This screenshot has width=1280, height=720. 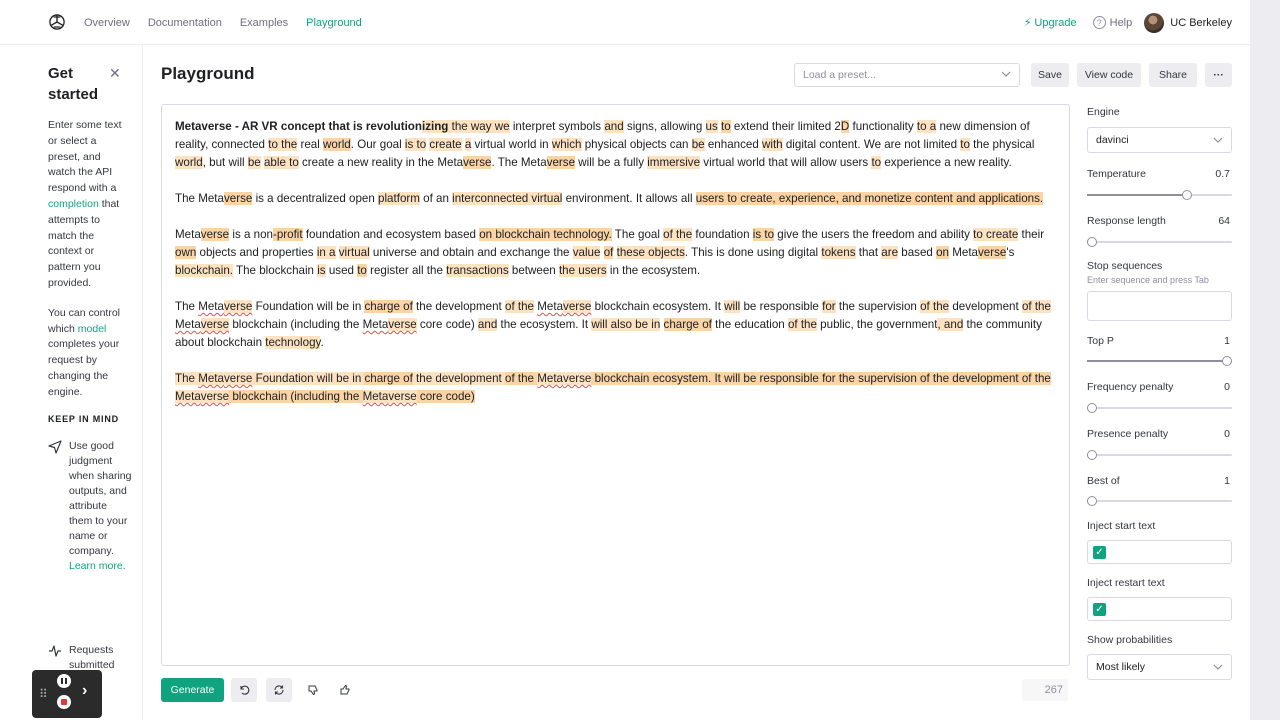 What do you see at coordinates (1159, 195) in the screenshot?
I see `temperature-slider` at bounding box center [1159, 195].